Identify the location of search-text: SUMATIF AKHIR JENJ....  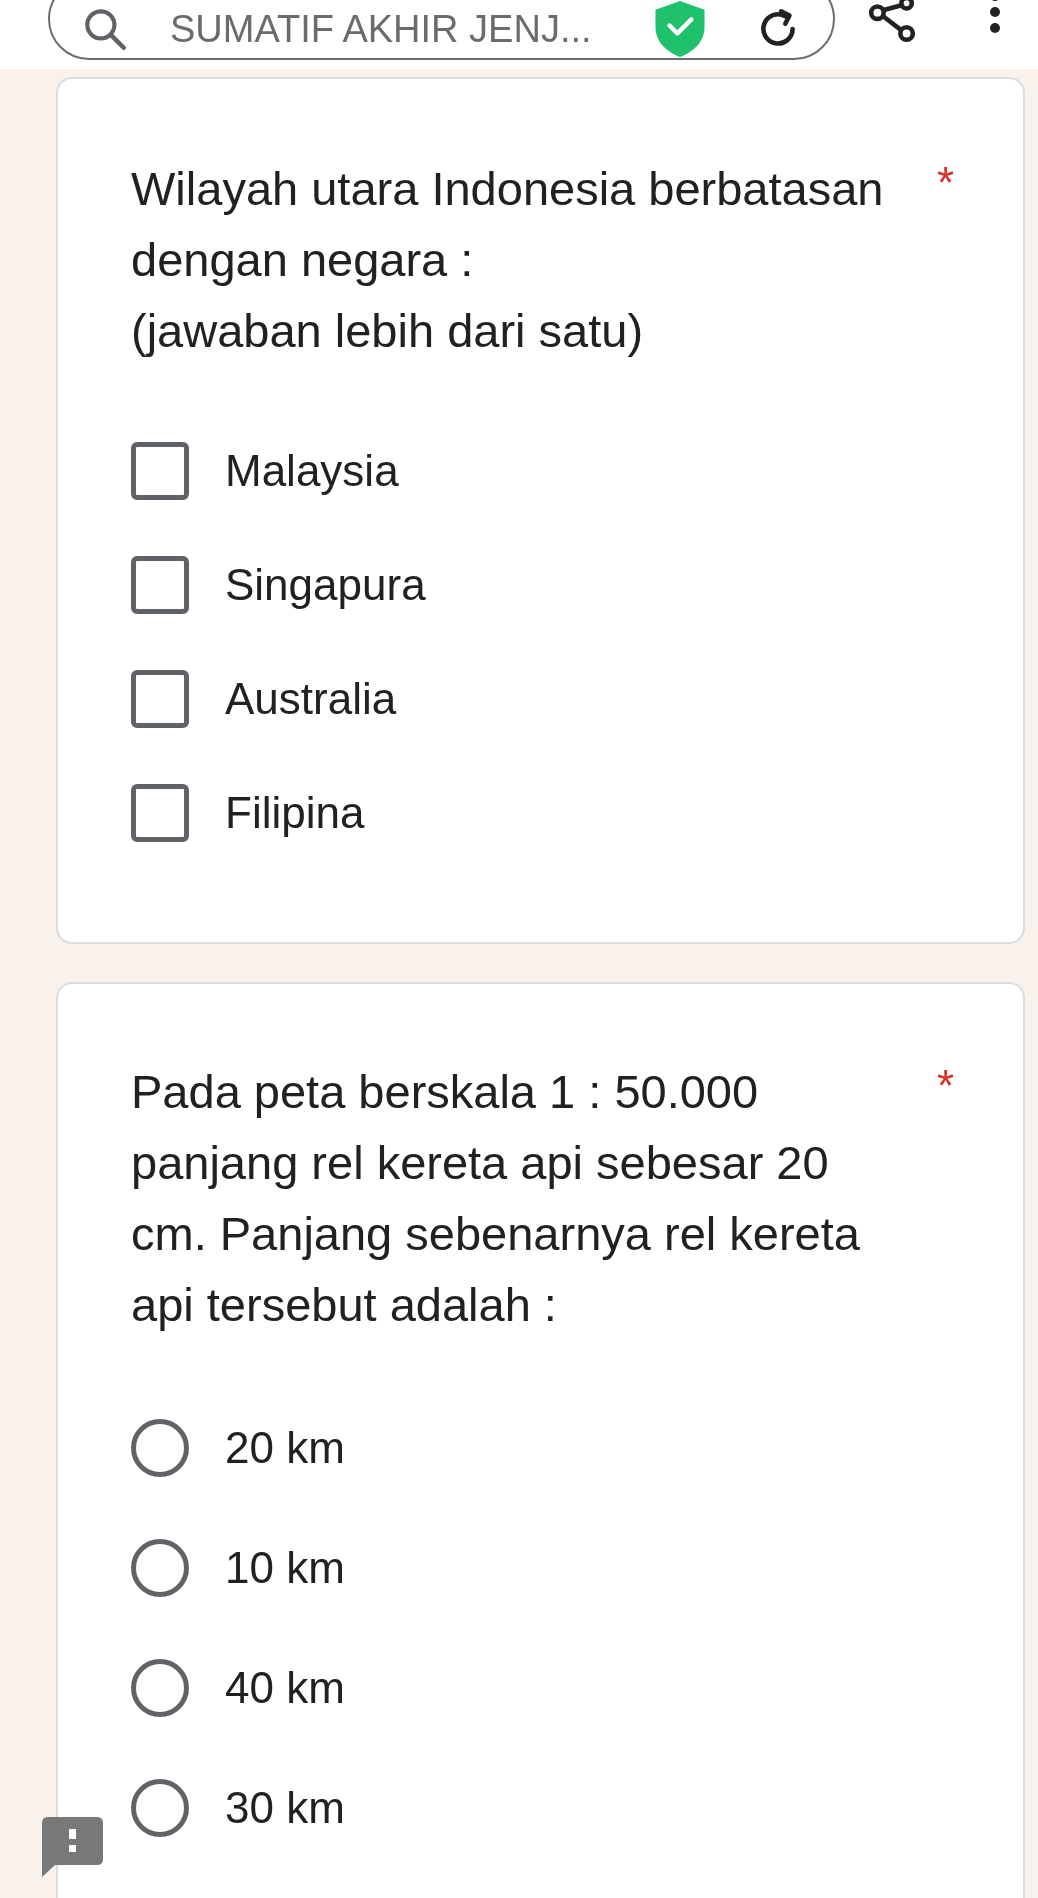
(381, 29).